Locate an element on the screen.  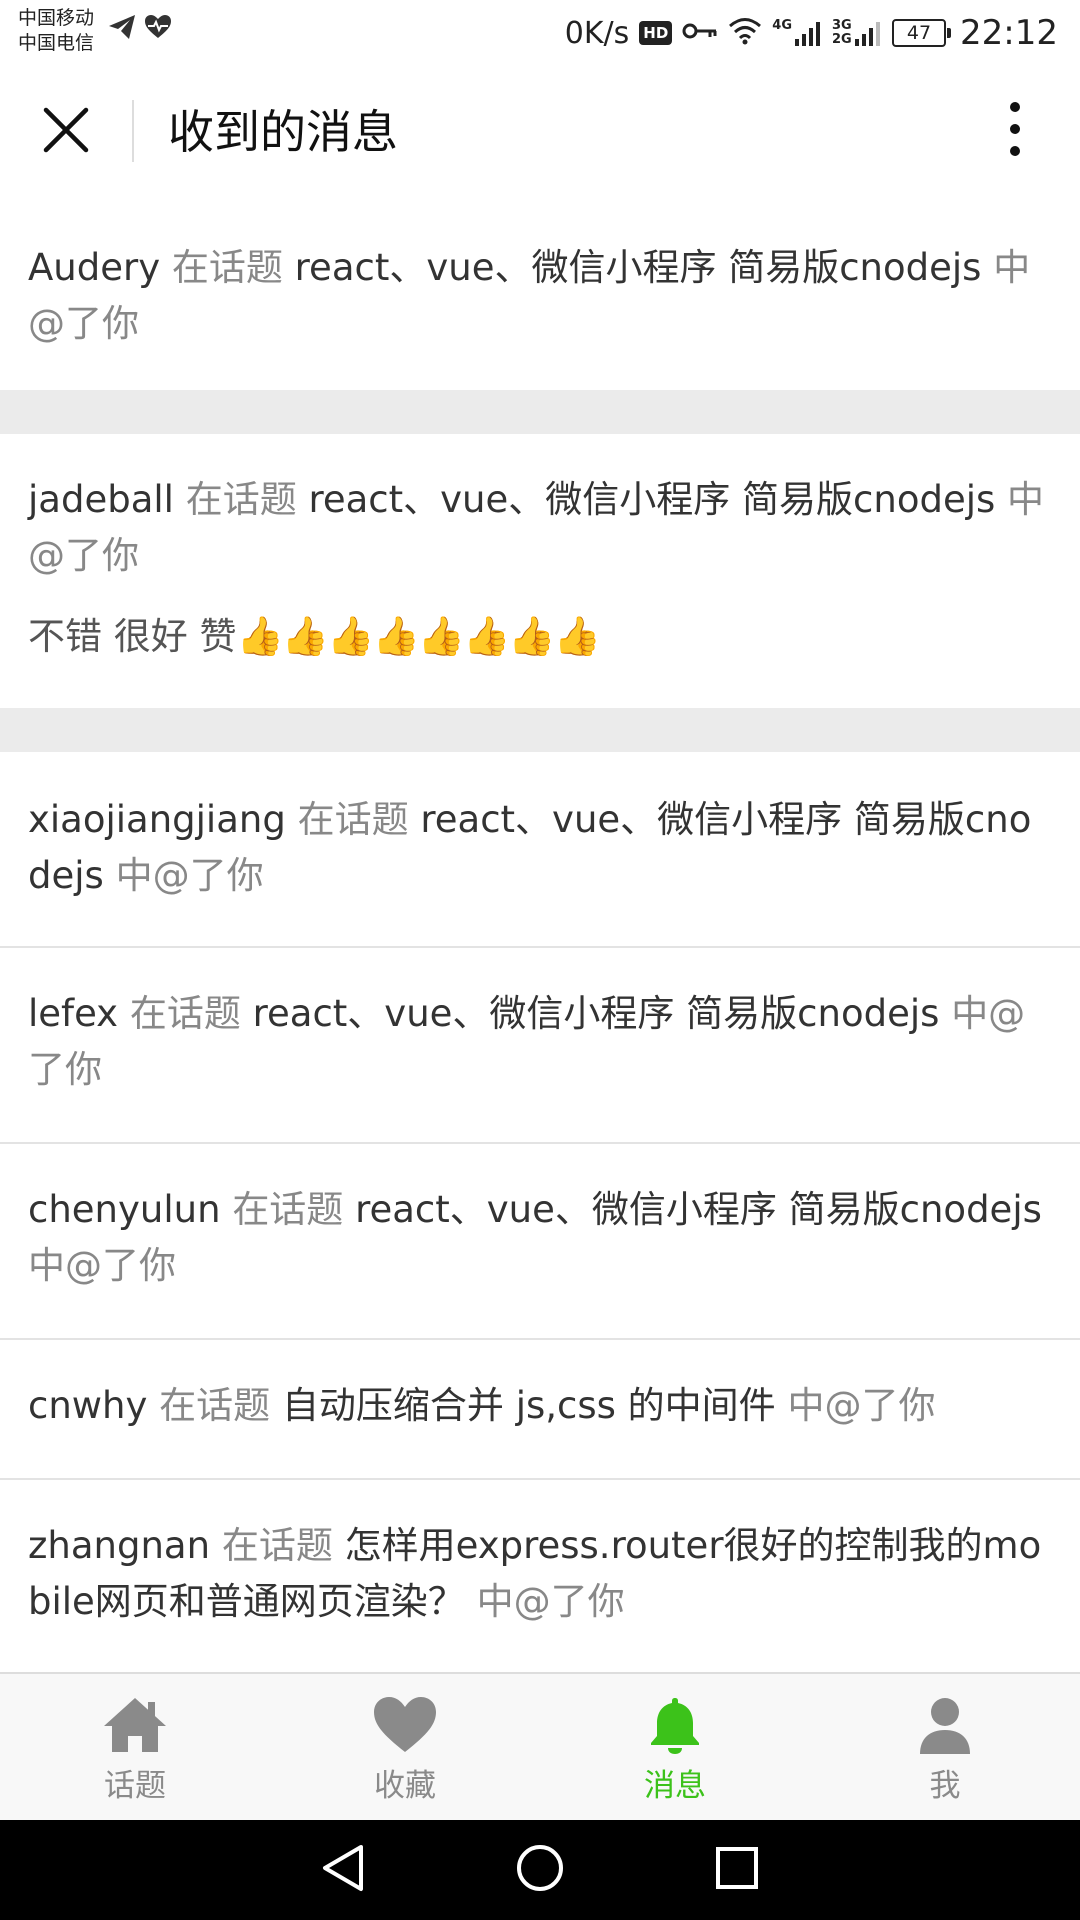
clock: 22:12 is located at coordinates (1009, 33).